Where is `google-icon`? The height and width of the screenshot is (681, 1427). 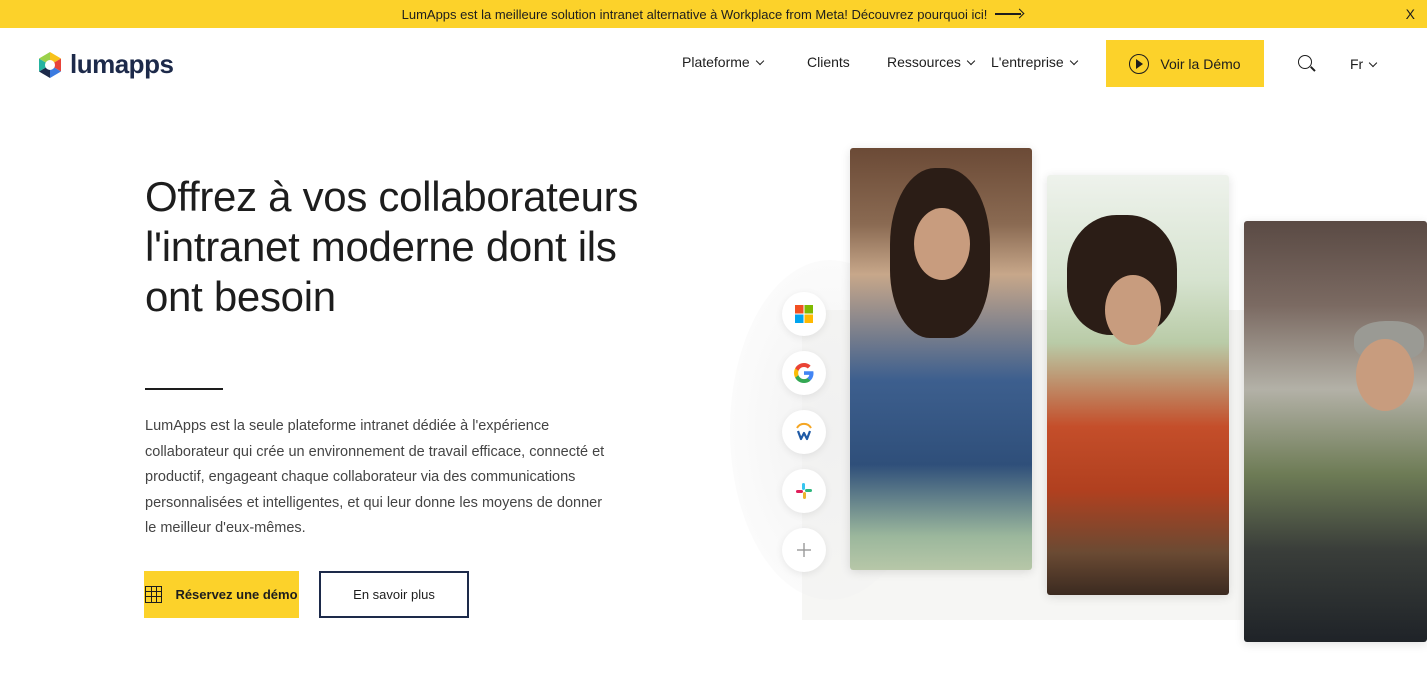
google-icon is located at coordinates (804, 373).